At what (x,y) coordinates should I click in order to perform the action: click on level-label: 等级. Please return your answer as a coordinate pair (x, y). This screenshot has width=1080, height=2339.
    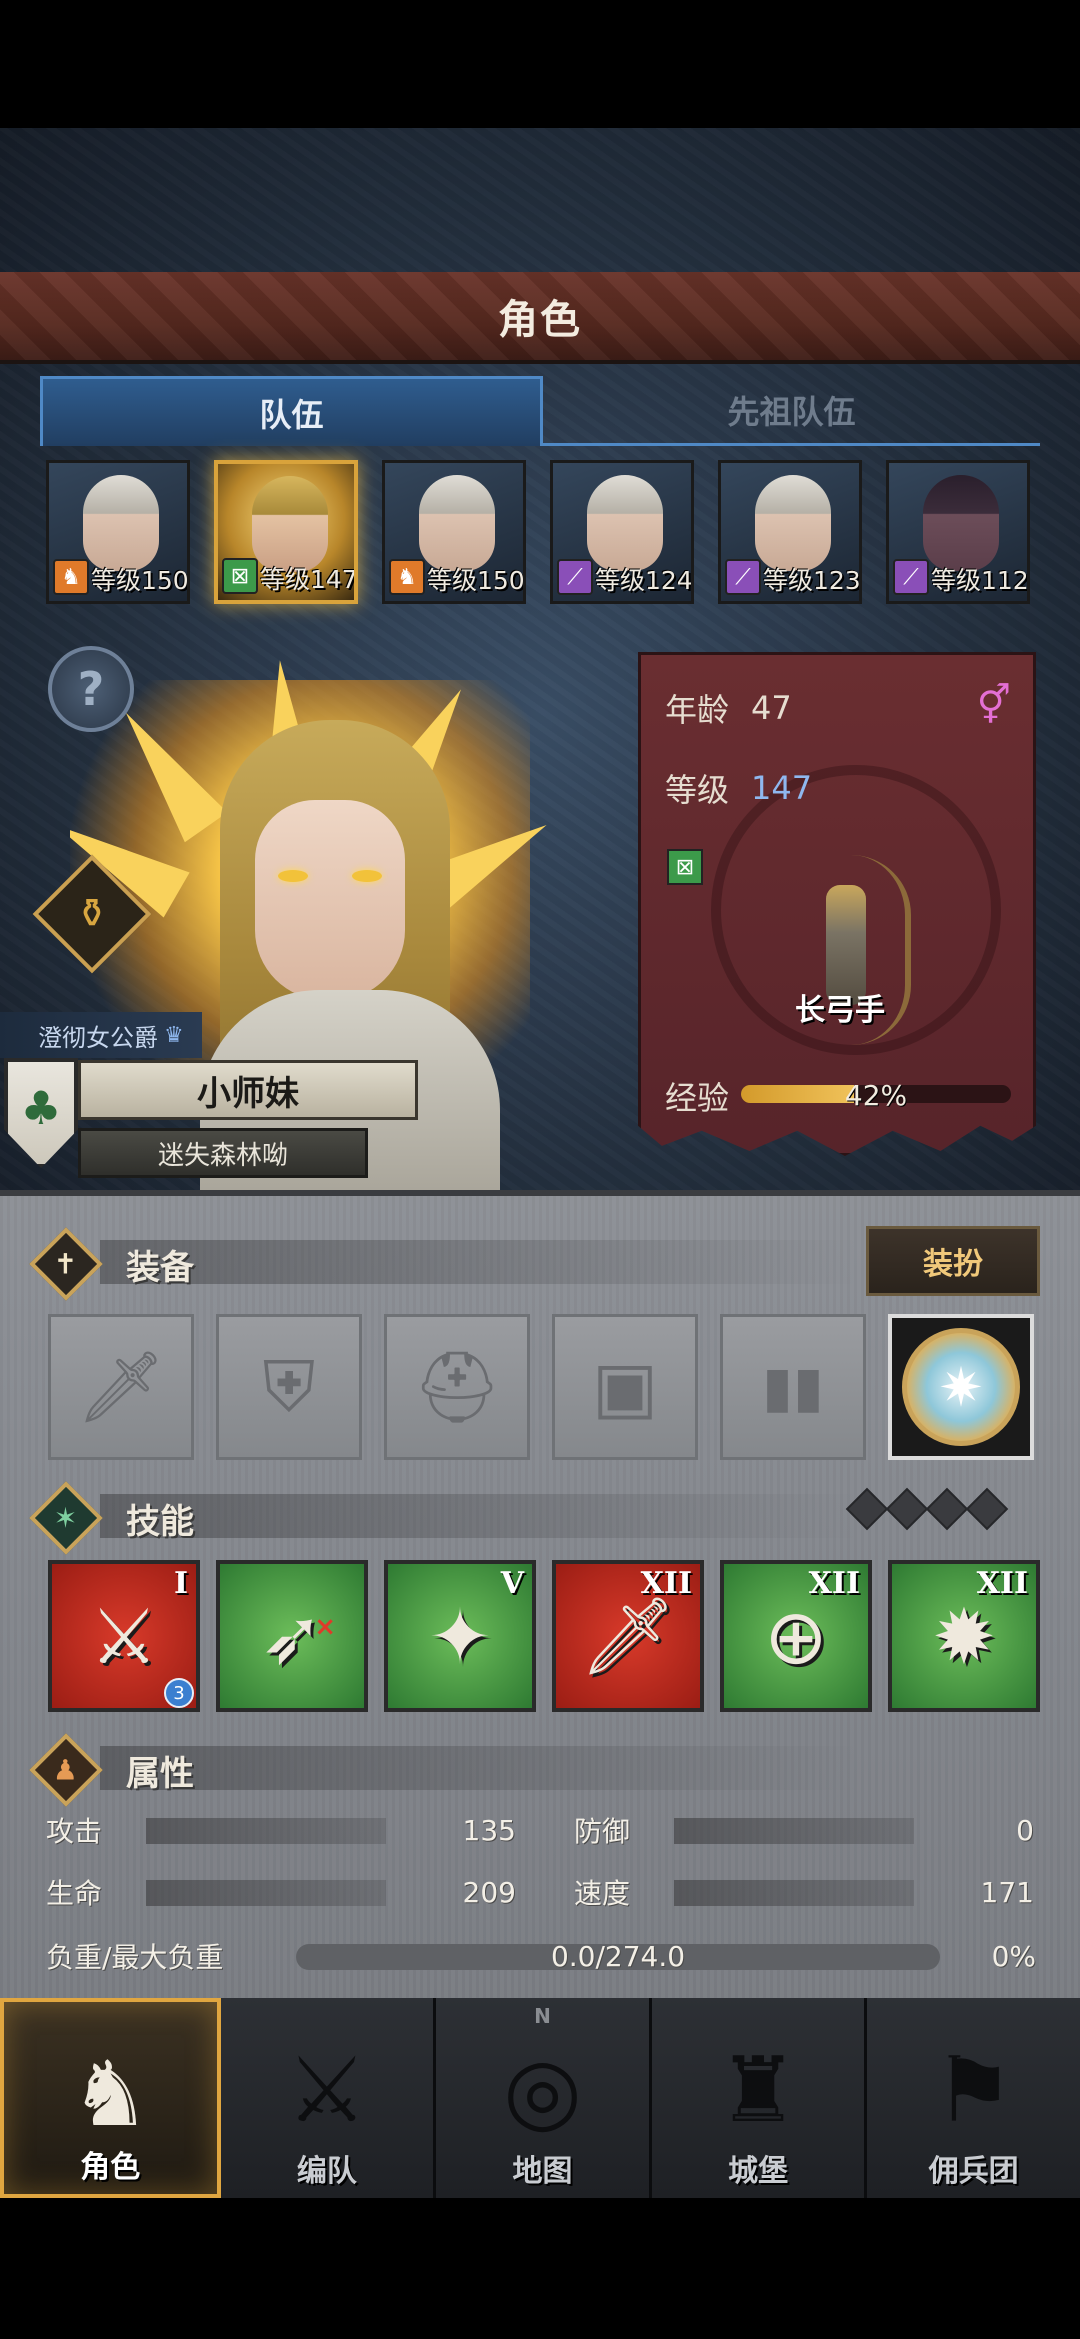
    Looking at the image, I should click on (697, 790).